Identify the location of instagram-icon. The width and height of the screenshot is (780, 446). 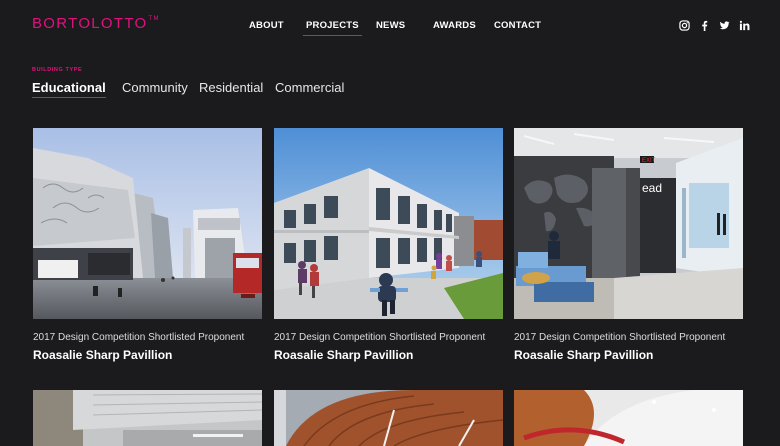
(684, 25).